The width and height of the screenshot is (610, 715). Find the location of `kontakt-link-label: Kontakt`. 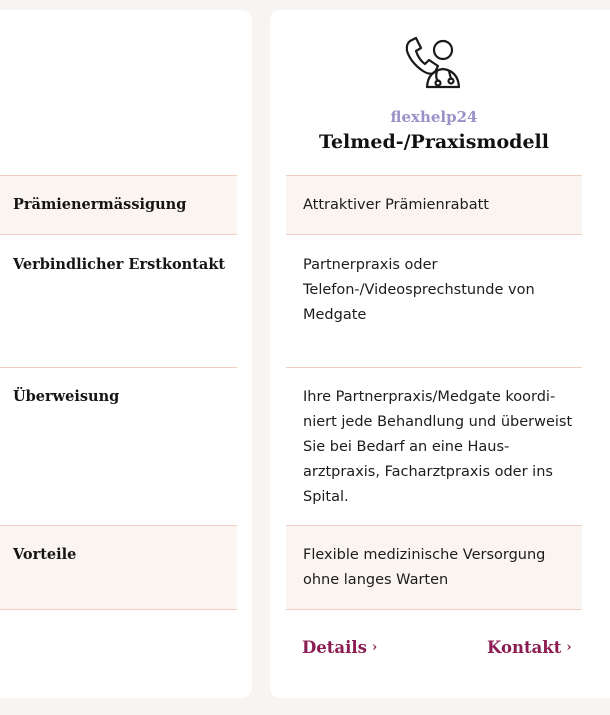

kontakt-link-label: Kontakt is located at coordinates (524, 647).